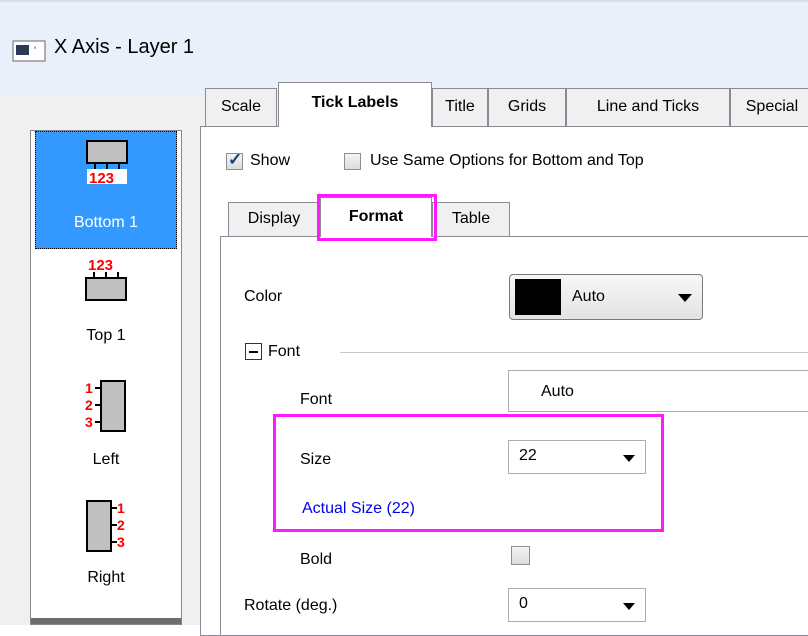  Describe the element at coordinates (538, 297) in the screenshot. I see `color-swatch` at that location.